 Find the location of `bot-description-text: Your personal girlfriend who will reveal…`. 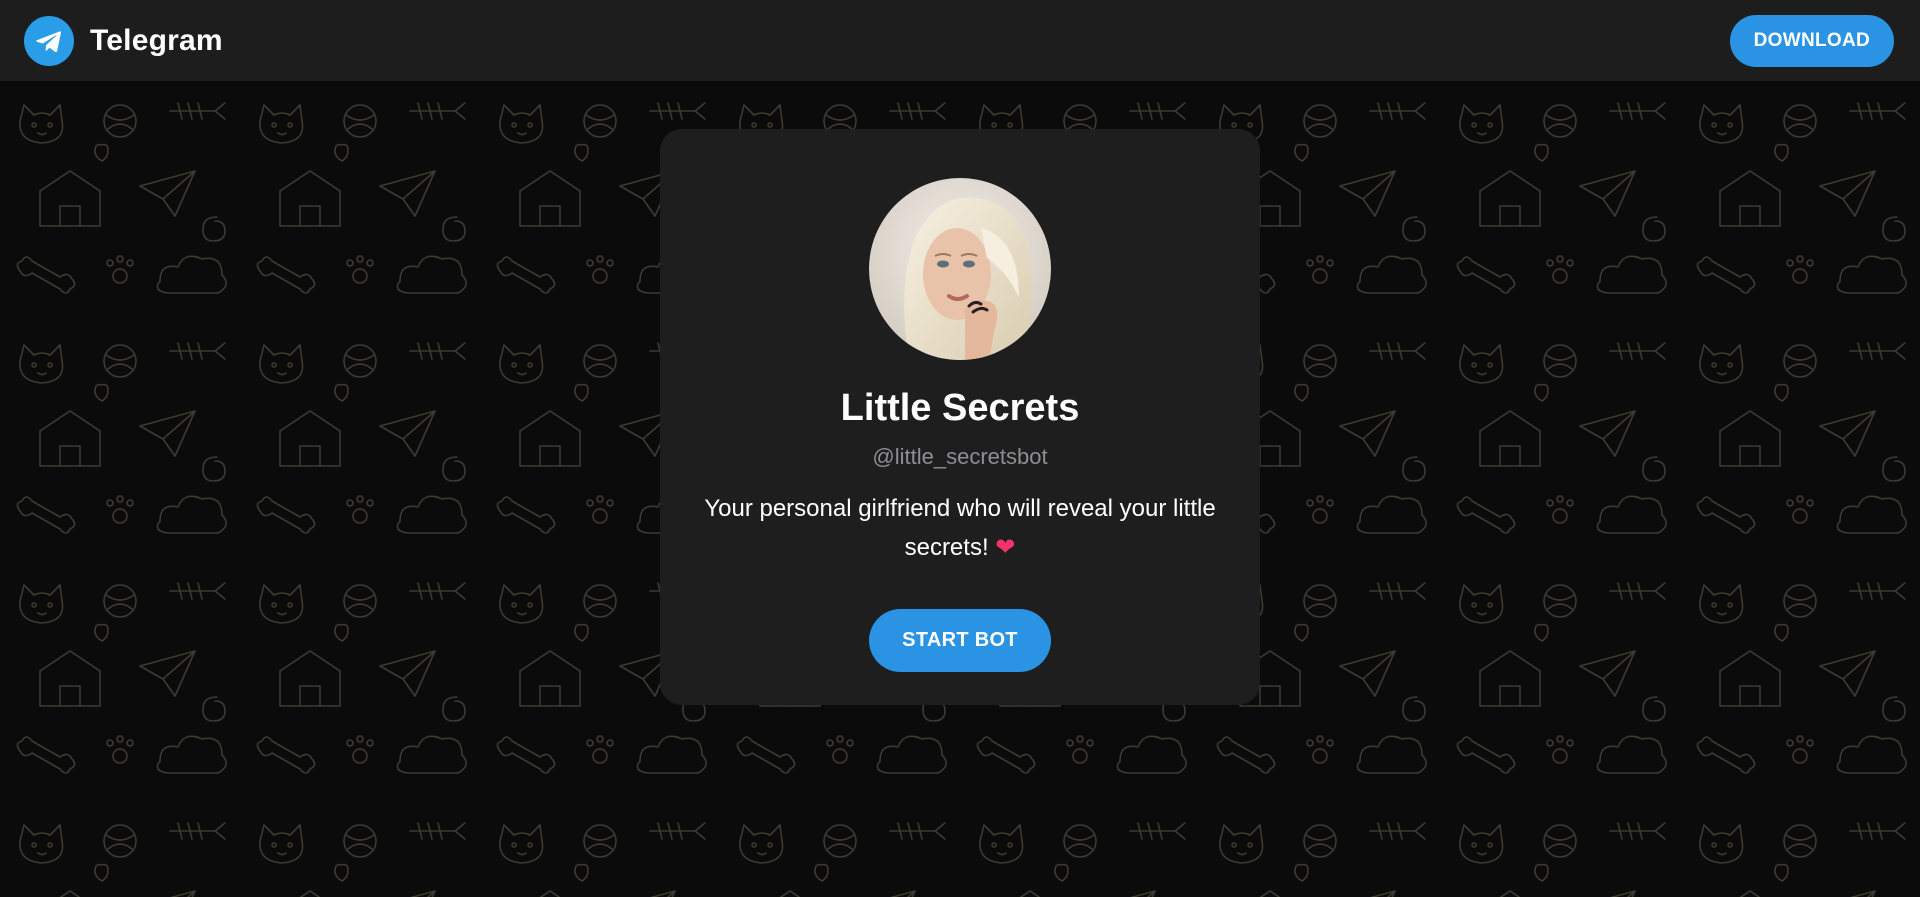

bot-description-text: Your personal girlfriend who will reveal… is located at coordinates (960, 528).